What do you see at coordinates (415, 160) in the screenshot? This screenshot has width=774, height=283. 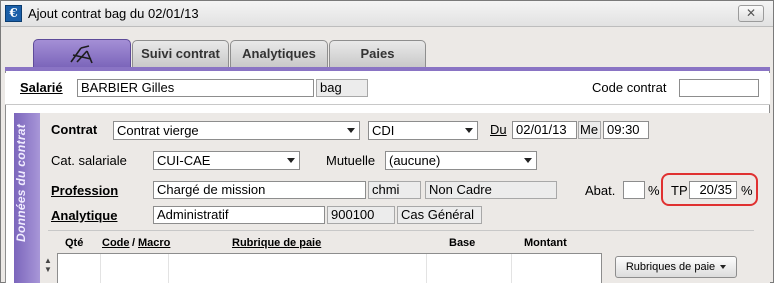 I see `mutuelle-value: (aucune)` at bounding box center [415, 160].